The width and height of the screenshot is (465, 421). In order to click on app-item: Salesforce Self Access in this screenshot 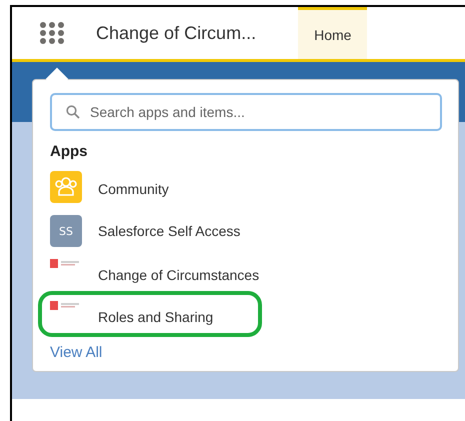, I will do `click(169, 231)`.